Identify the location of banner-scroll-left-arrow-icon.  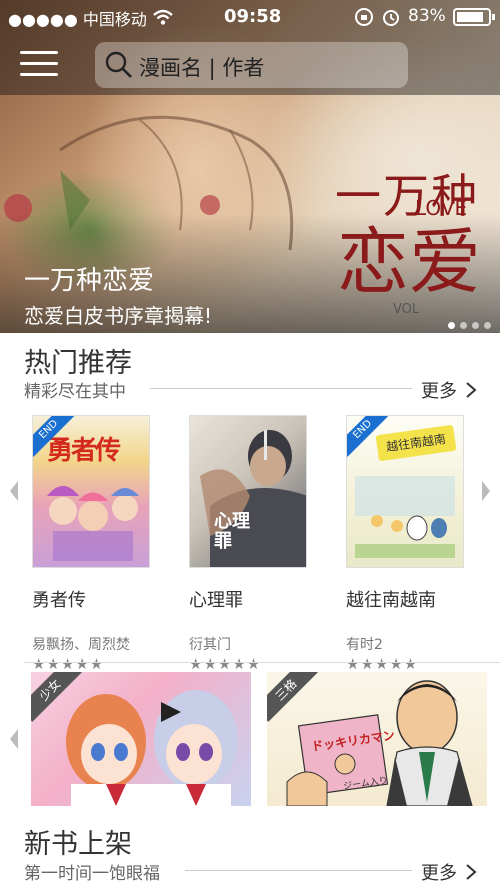
(14, 739).